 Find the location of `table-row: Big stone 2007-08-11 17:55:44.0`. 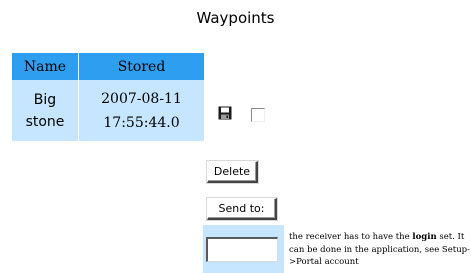

table-row: Big stone 2007-08-11 17:55:44.0 is located at coordinates (108, 110).